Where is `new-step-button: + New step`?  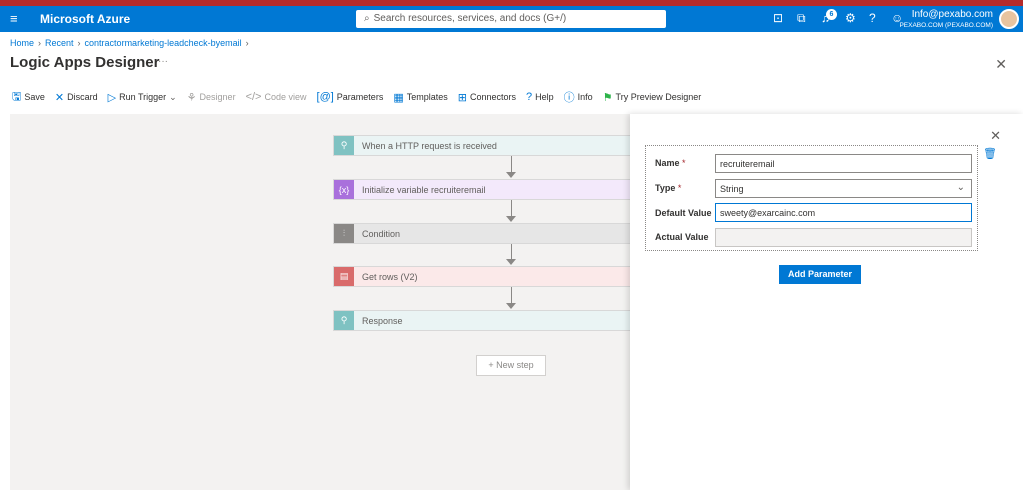 new-step-button: + New step is located at coordinates (511, 365).